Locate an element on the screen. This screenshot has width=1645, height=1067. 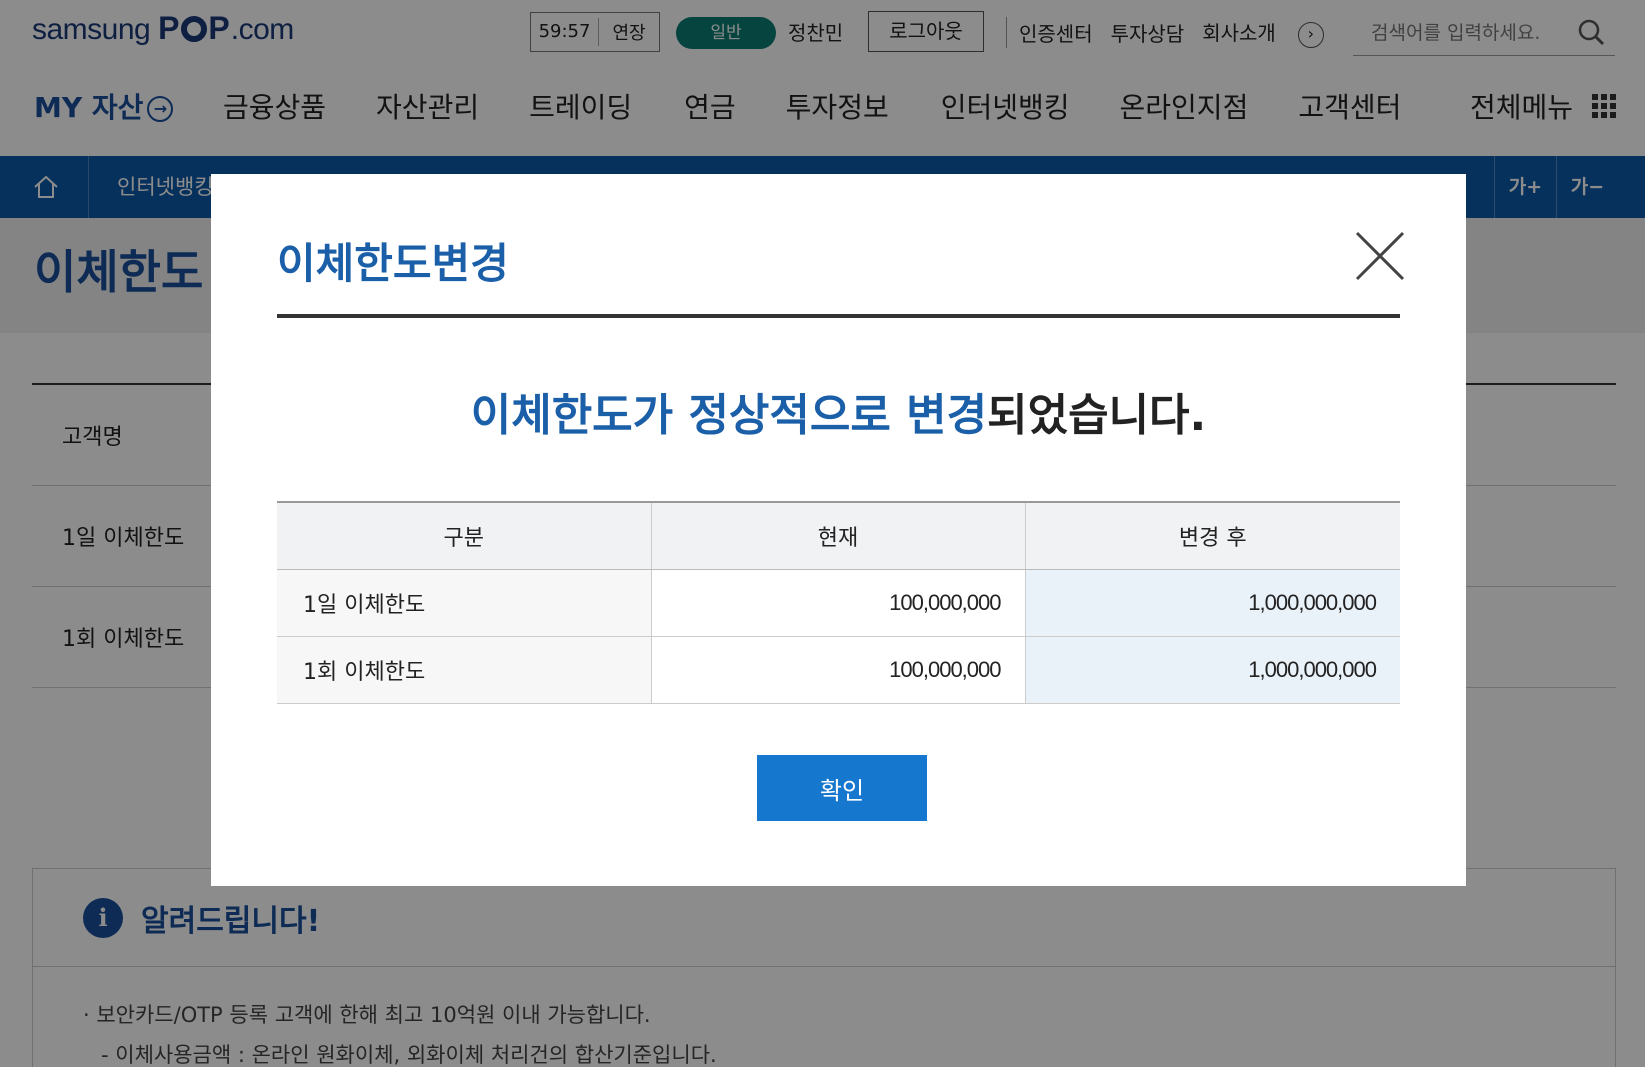
table-header-row: 구분 현재 변경 후 is located at coordinates (838, 535).